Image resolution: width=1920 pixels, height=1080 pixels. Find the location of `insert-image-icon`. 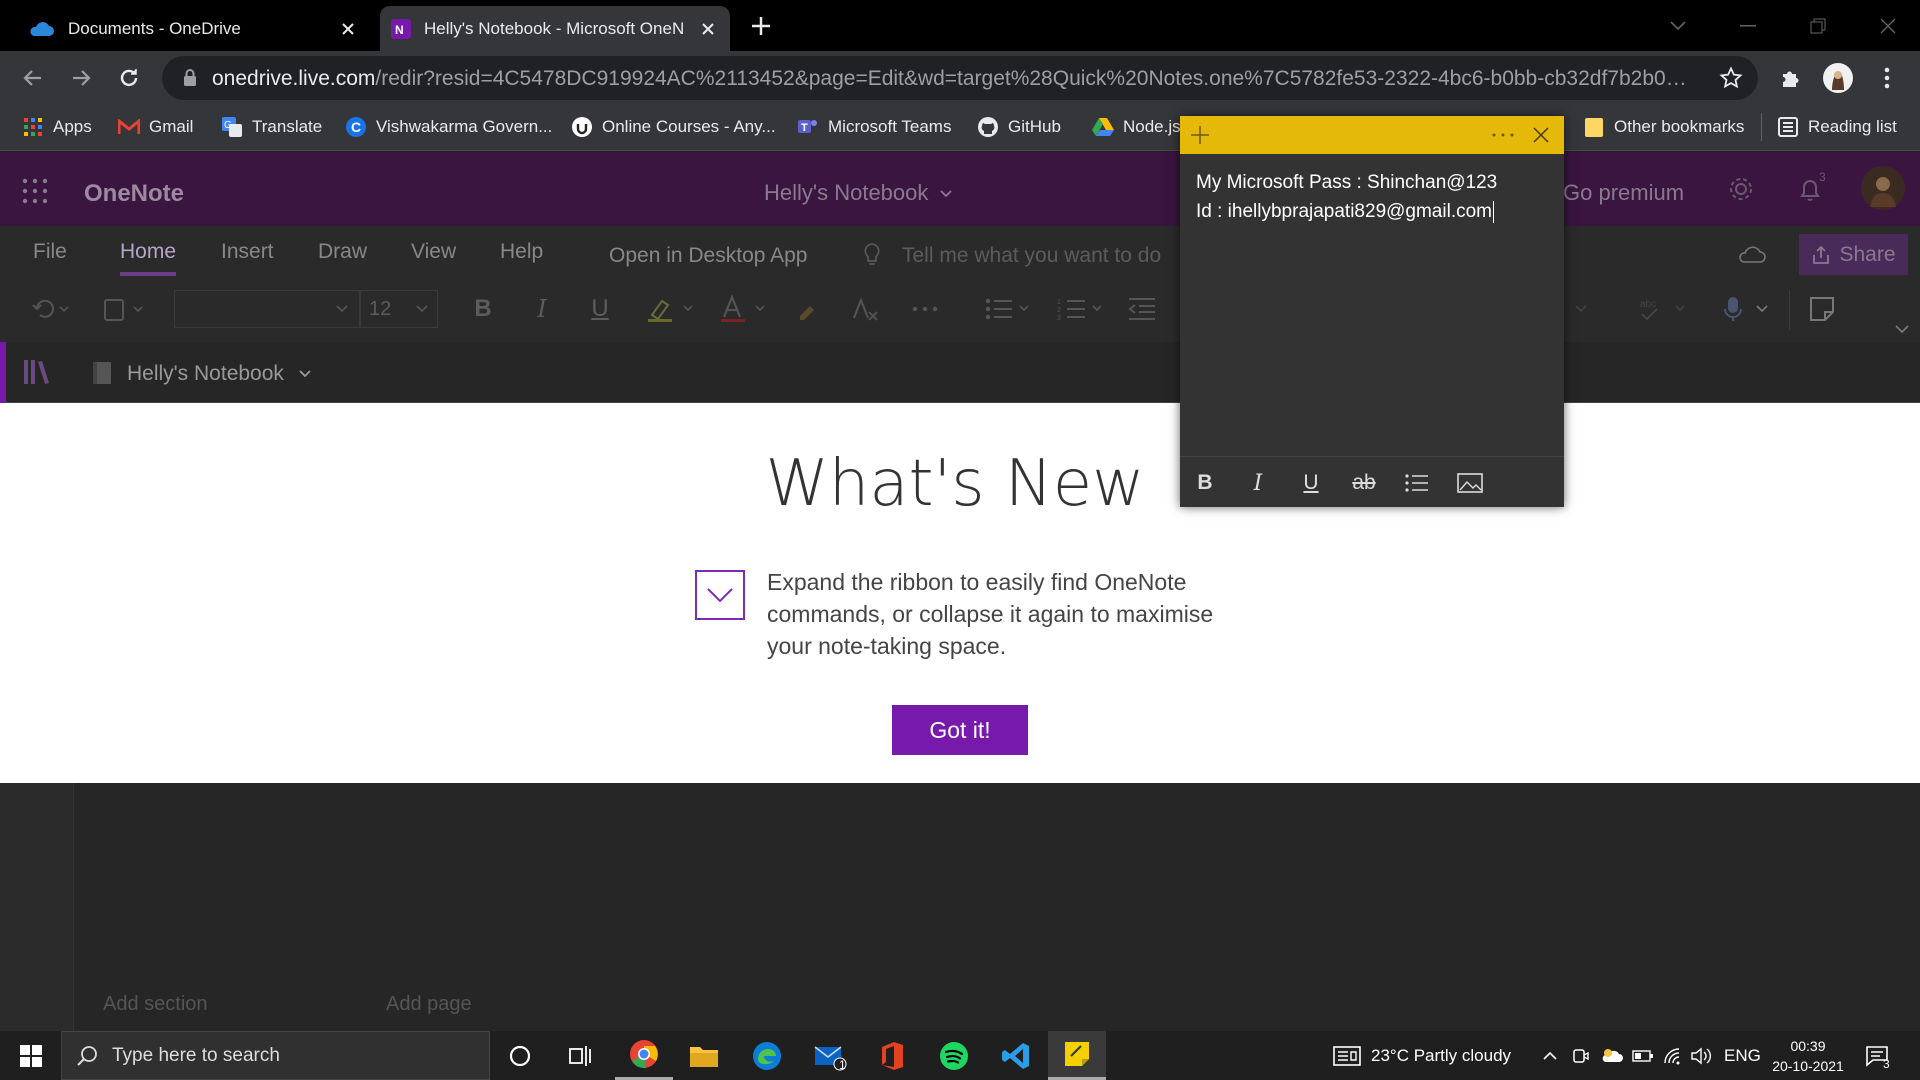

insert-image-icon is located at coordinates (1470, 483).